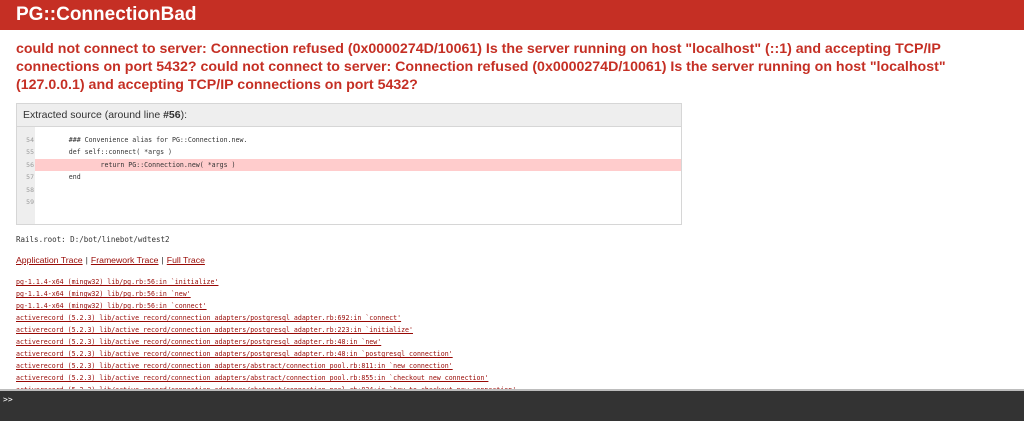 The height and width of the screenshot is (421, 1024). Describe the element at coordinates (172, 115) in the screenshot. I see `source-title-line: #56` at that location.